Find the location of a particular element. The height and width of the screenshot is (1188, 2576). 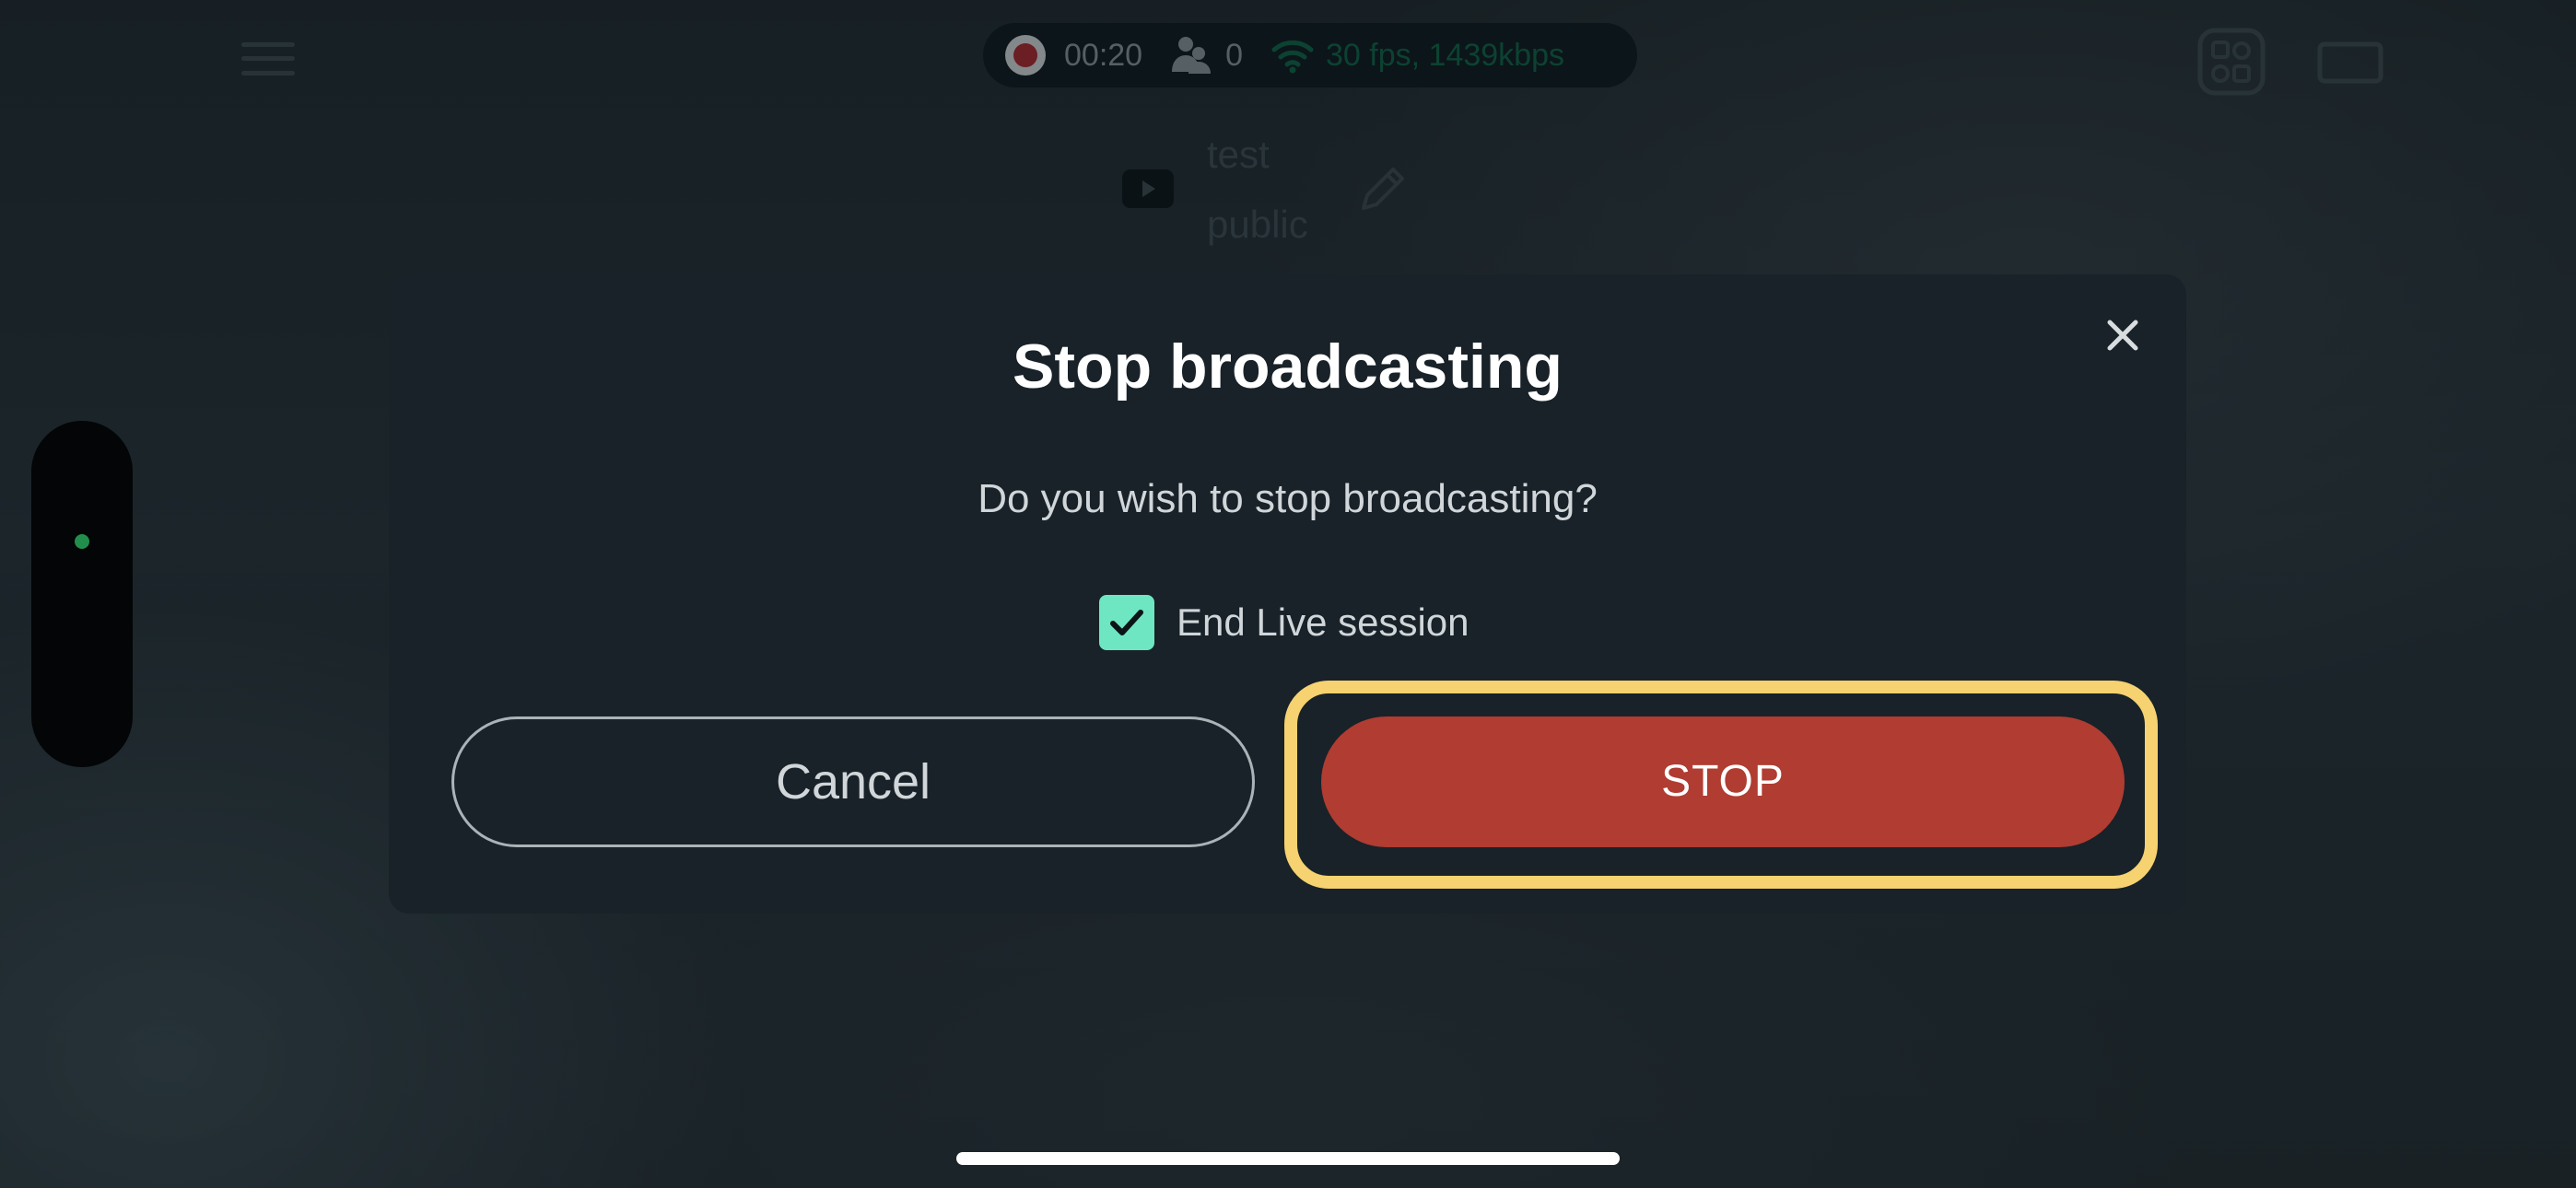

end-live-session-checkbox is located at coordinates (1126, 622).